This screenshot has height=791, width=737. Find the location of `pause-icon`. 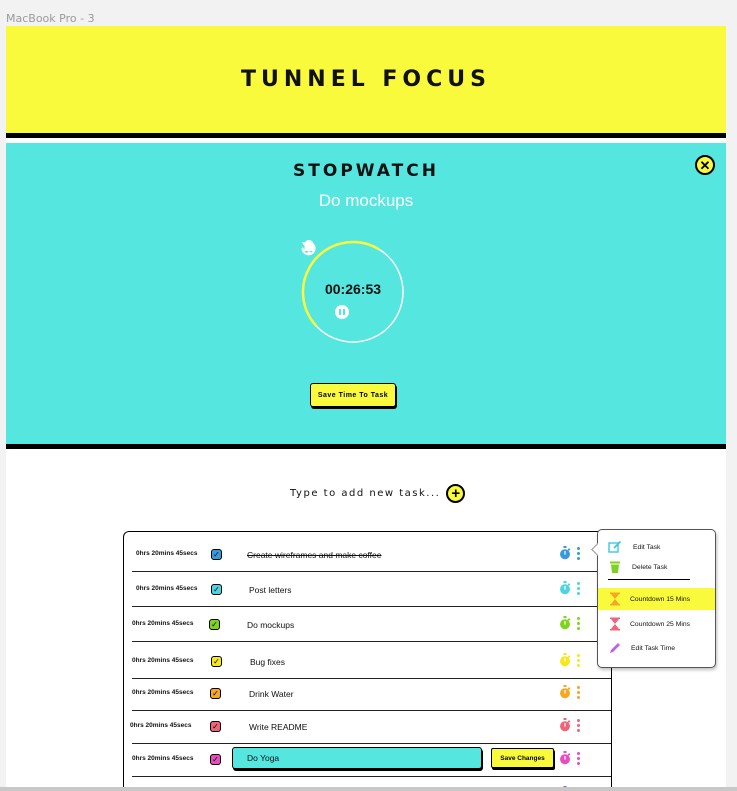

pause-icon is located at coordinates (342, 312).